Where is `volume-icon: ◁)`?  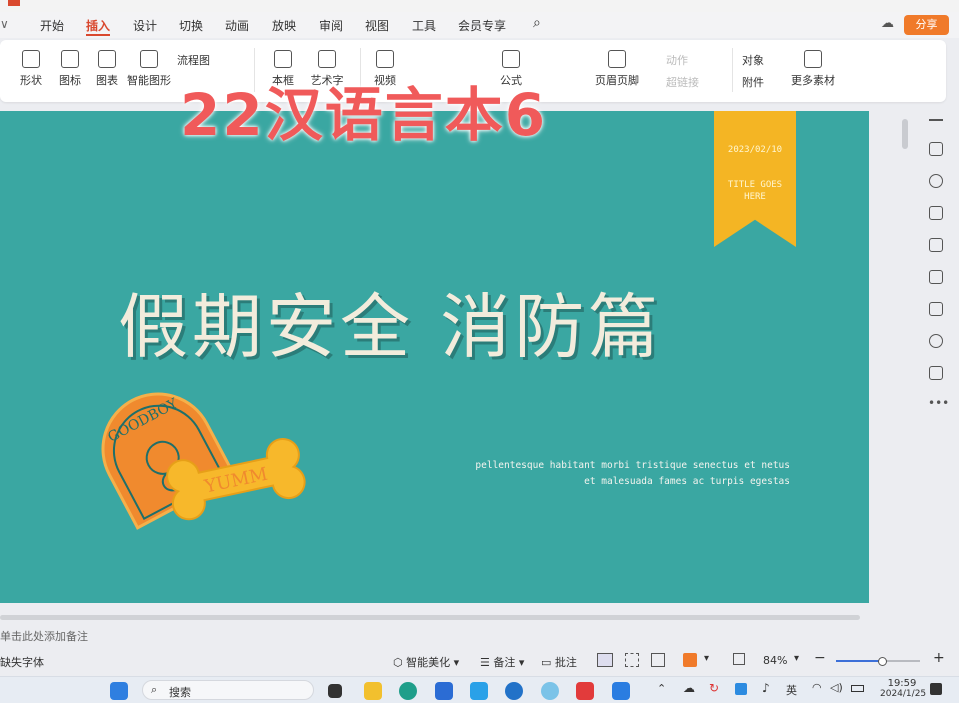 volume-icon: ◁) is located at coordinates (836, 687).